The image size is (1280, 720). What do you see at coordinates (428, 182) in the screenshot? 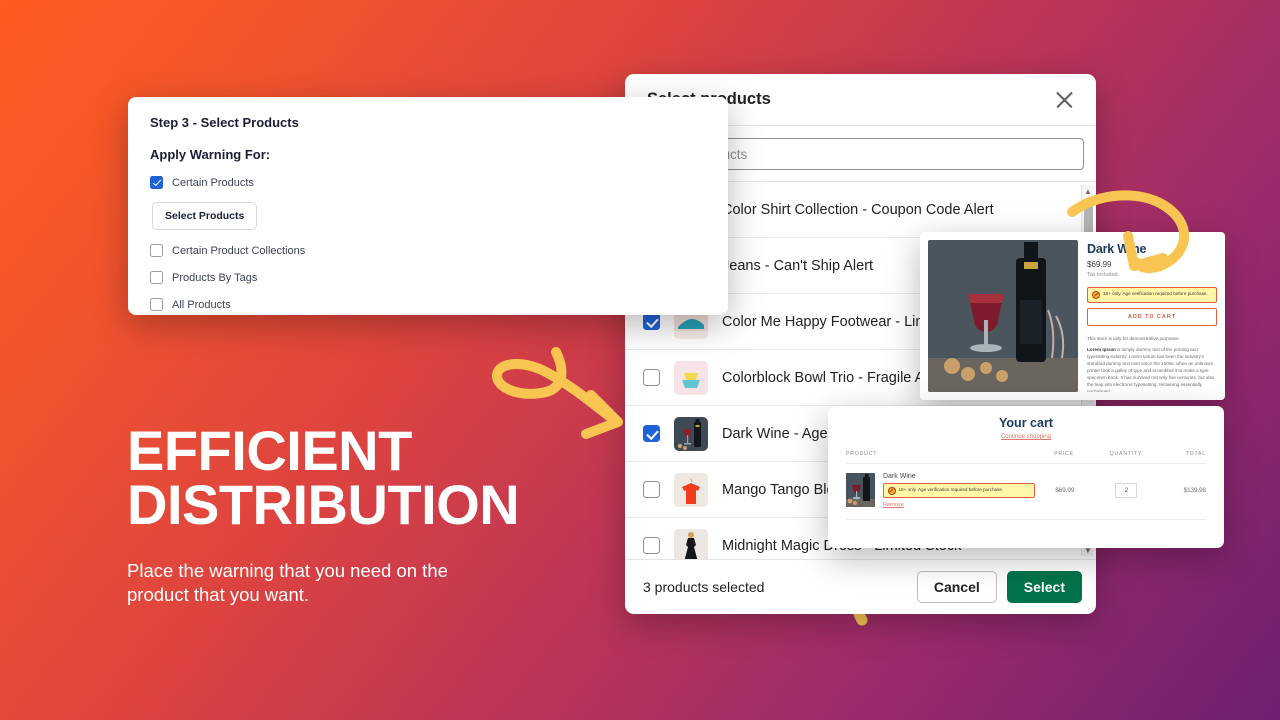
I see `option-certain-products: Certain Products` at bounding box center [428, 182].